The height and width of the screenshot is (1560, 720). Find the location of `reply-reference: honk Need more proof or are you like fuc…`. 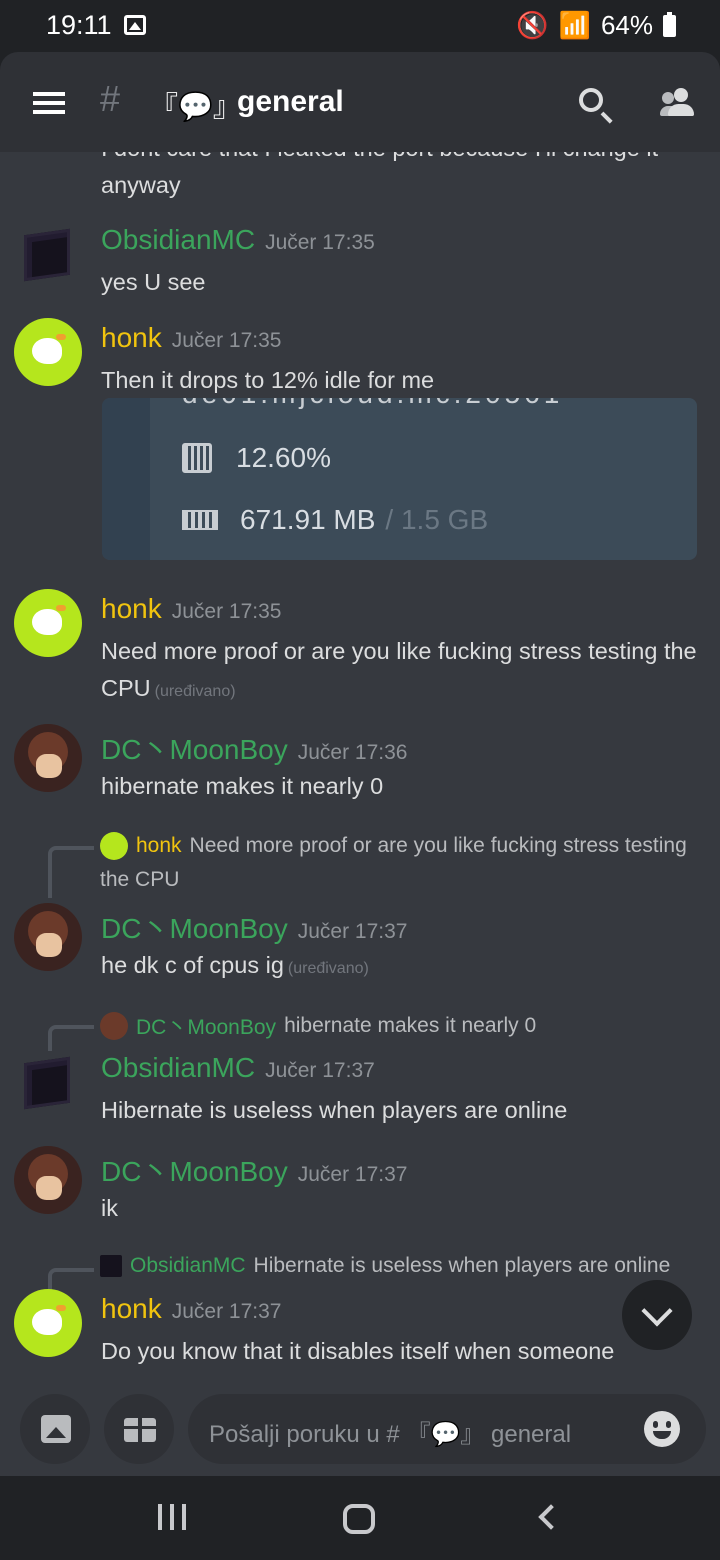

reply-reference: honk Need more proof or are you like fuc… is located at coordinates (360, 863).